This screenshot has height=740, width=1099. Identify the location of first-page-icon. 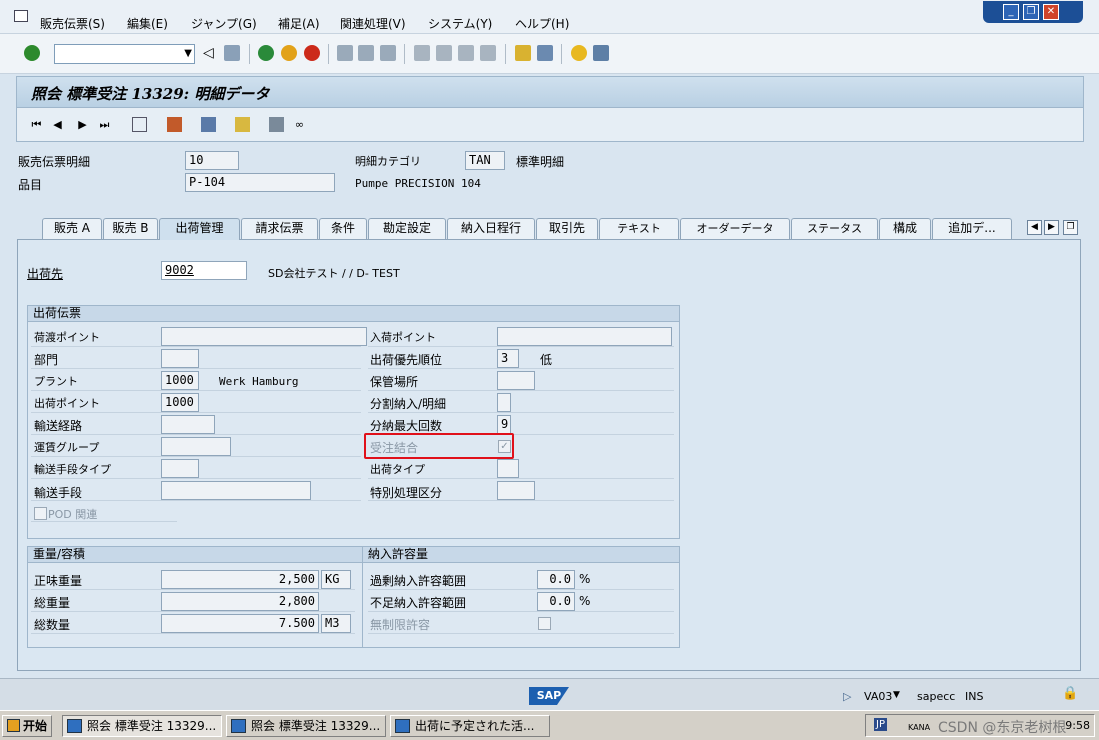
(422, 53).